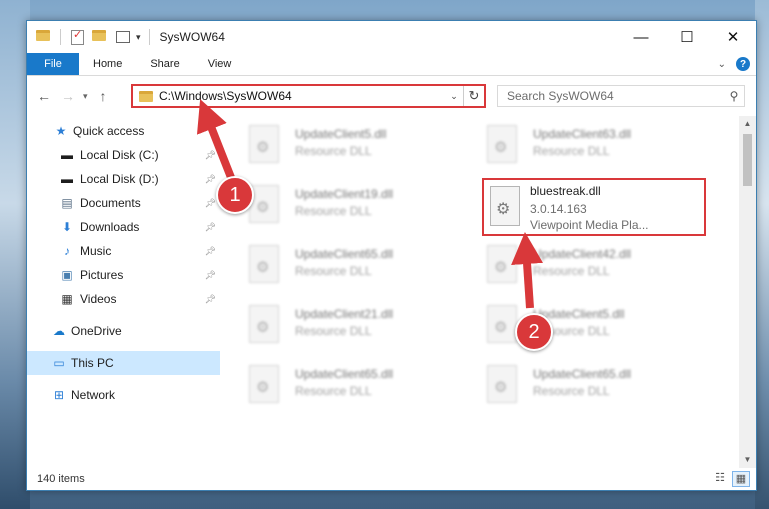 This screenshot has height=509, width=769. I want to click on new-folder-icon, so click(100, 37).